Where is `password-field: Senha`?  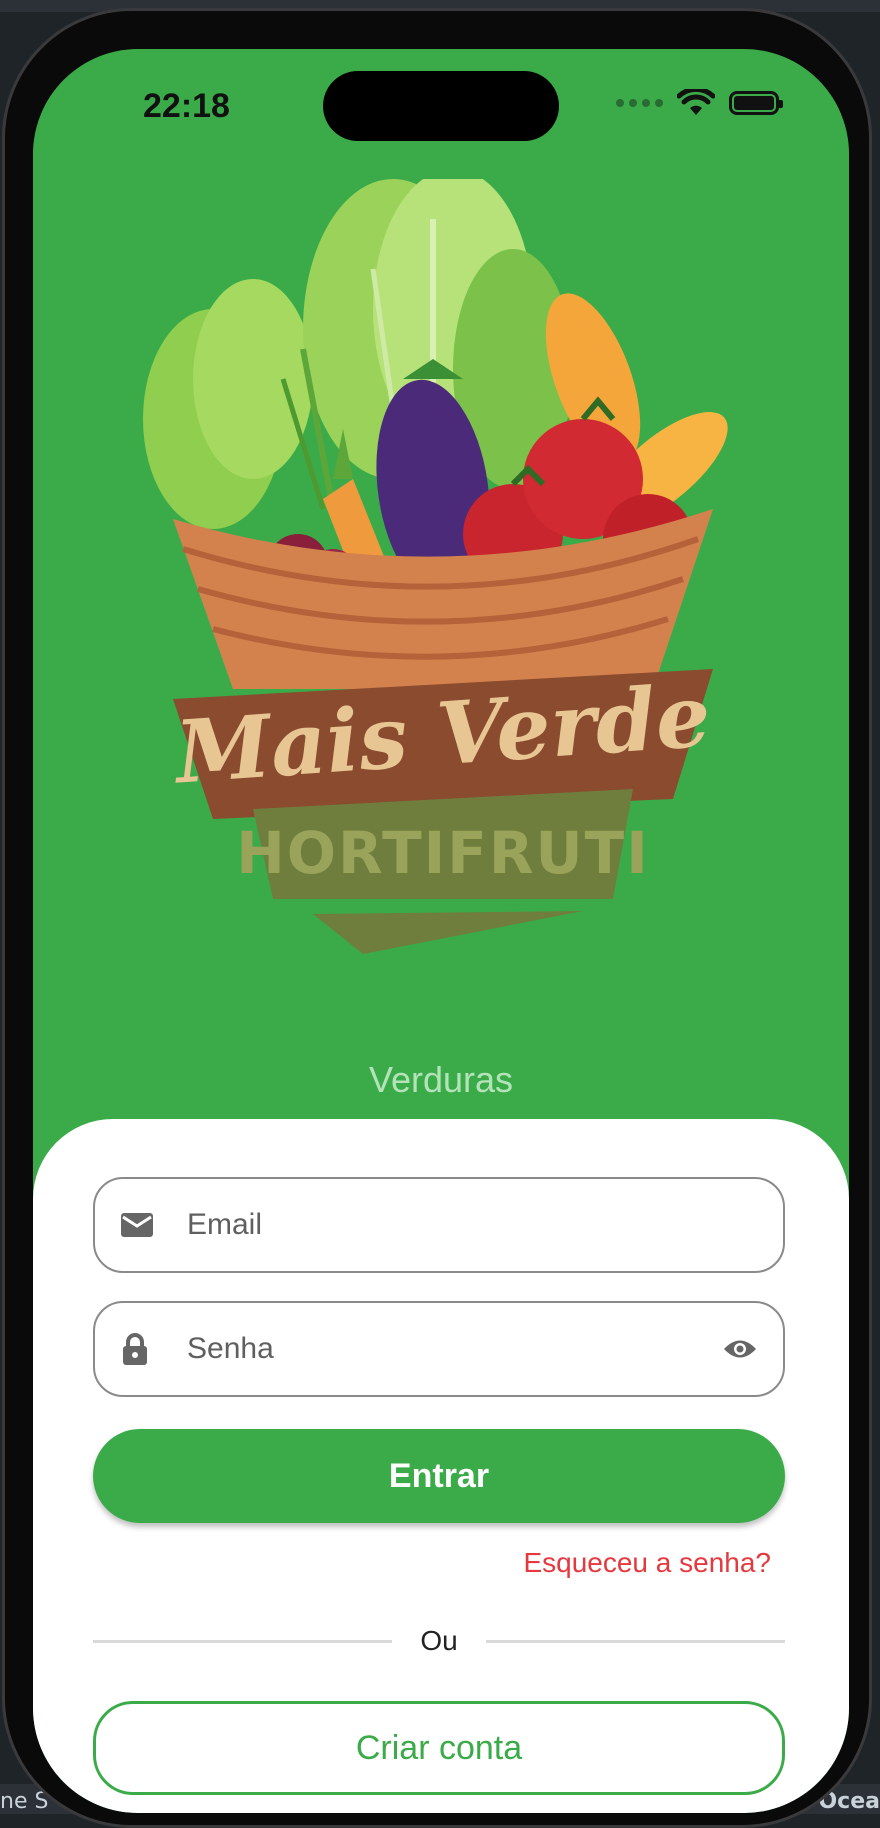 password-field: Senha is located at coordinates (439, 1349).